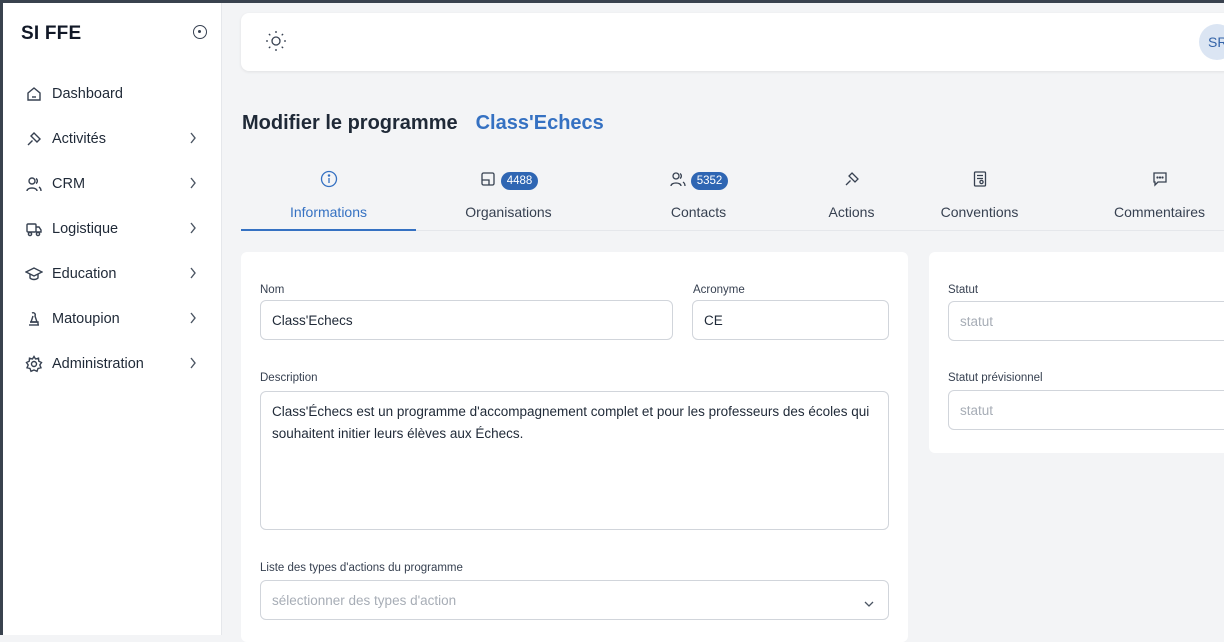  What do you see at coordinates (1086, 321) in the screenshot?
I see `statut-select: statut` at bounding box center [1086, 321].